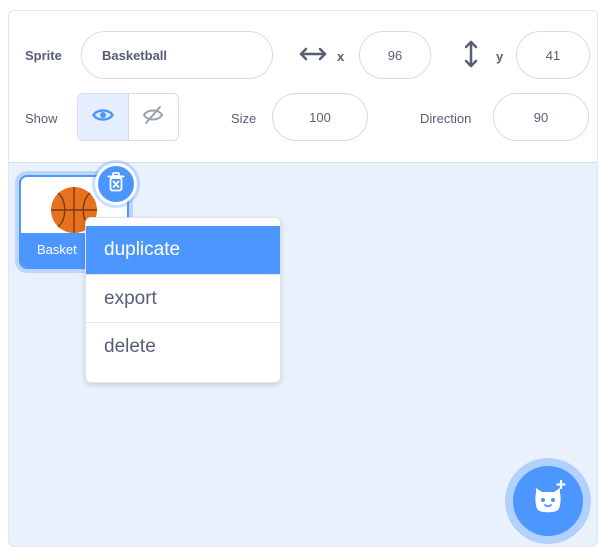 Image resolution: width=600 pixels, height=547 pixels. Describe the element at coordinates (471, 56) in the screenshot. I see `y-arrows-icon` at that location.